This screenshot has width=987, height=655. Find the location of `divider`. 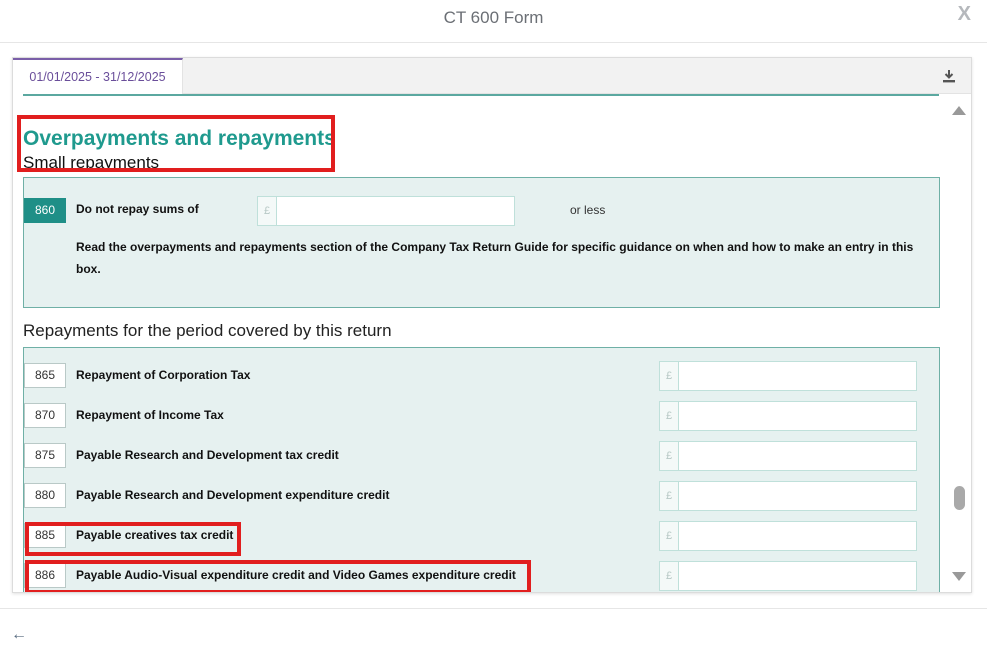

divider is located at coordinates (481, 95).